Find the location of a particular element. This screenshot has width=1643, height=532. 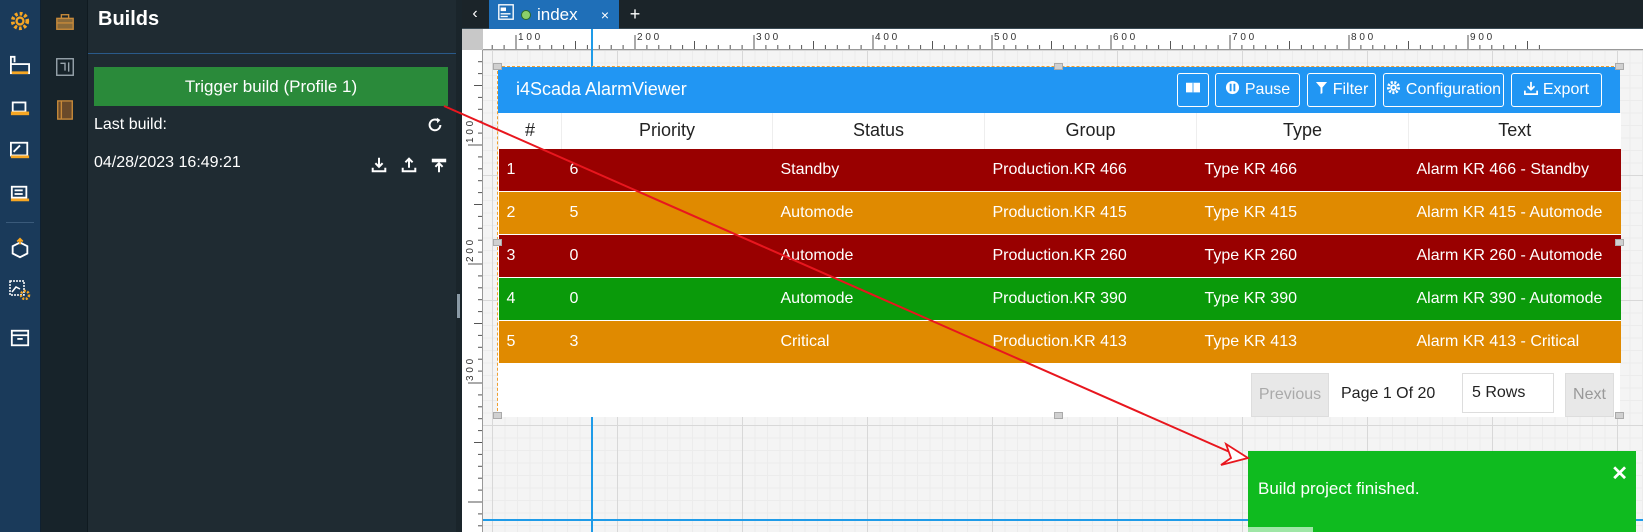

toast-progress-bar is located at coordinates (1280, 529).